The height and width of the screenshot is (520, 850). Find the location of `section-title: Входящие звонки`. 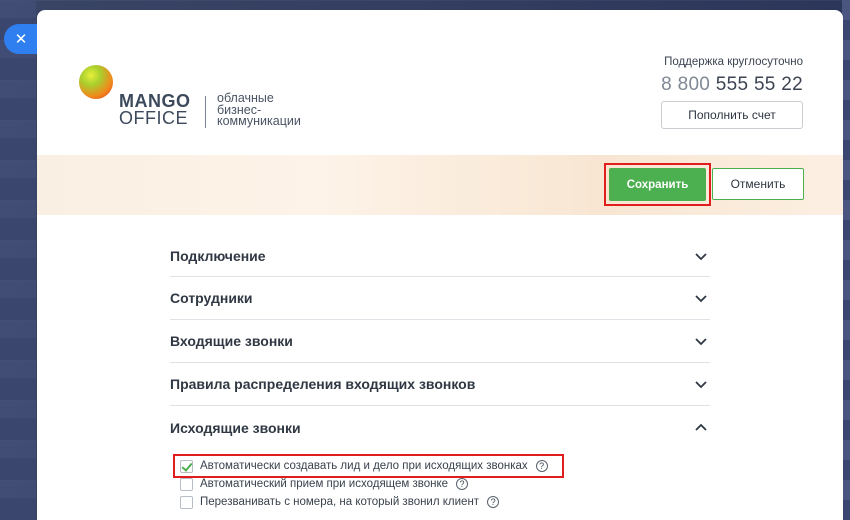

section-title: Входящие звонки is located at coordinates (231, 341).